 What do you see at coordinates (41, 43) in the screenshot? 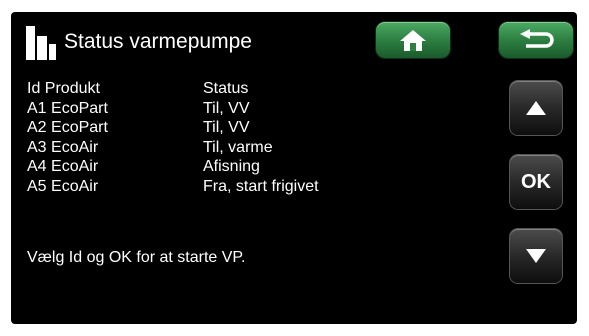
I see `brand-logo-icon` at bounding box center [41, 43].